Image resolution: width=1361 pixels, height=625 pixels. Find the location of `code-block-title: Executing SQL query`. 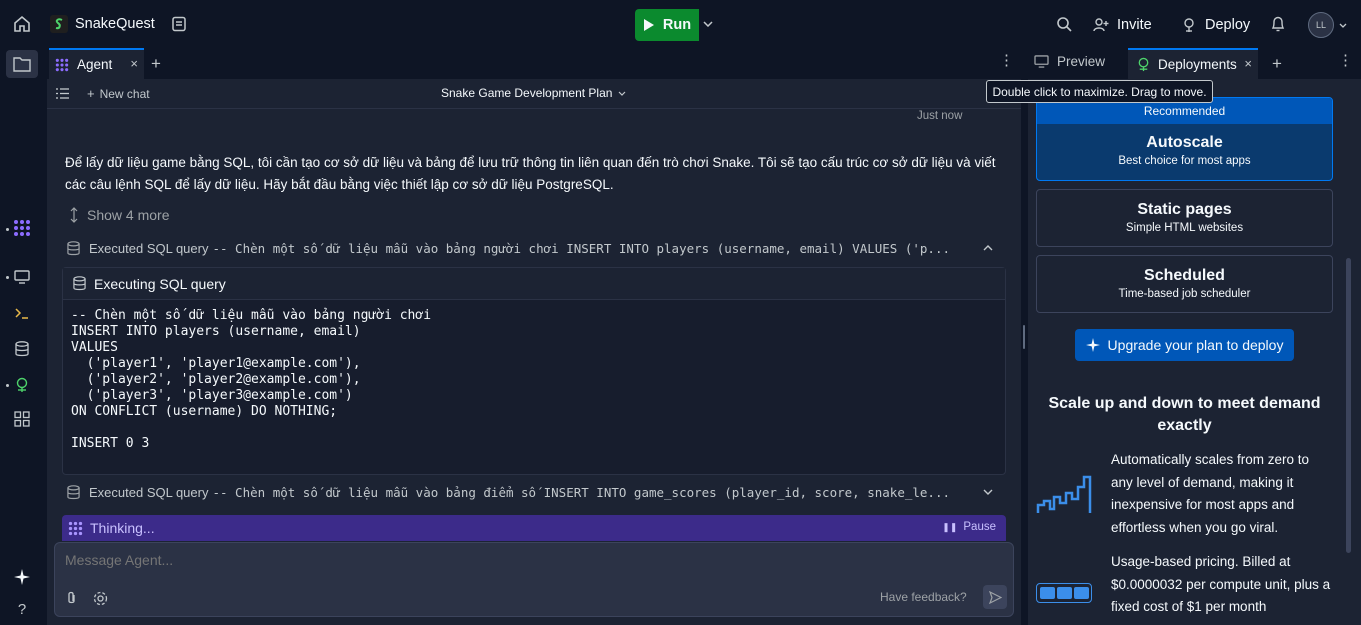

code-block-title: Executing SQL query is located at coordinates (160, 283).